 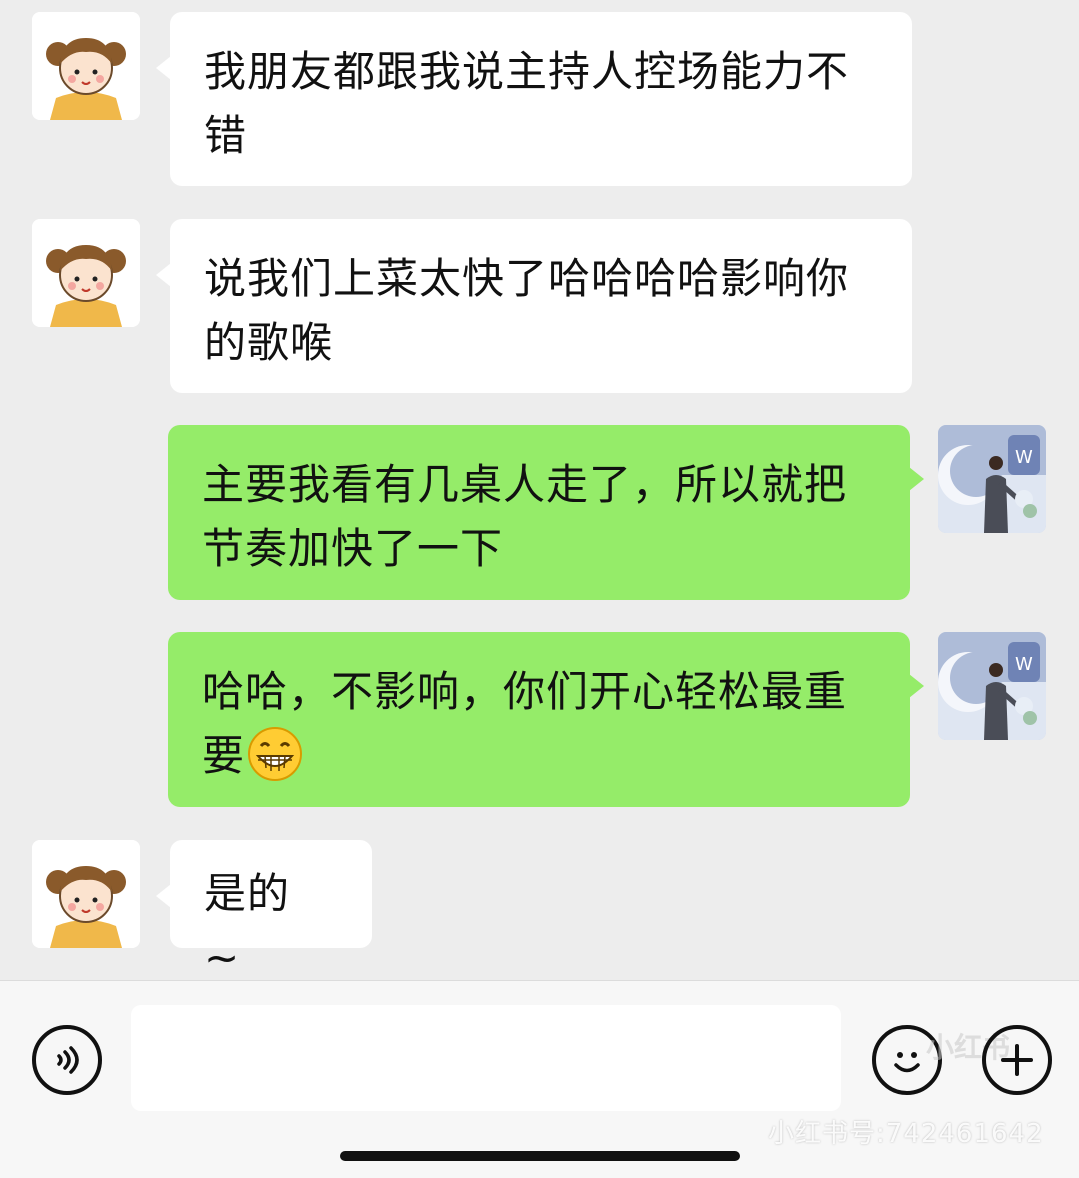 What do you see at coordinates (486, 1058) in the screenshot?
I see `message-input` at bounding box center [486, 1058].